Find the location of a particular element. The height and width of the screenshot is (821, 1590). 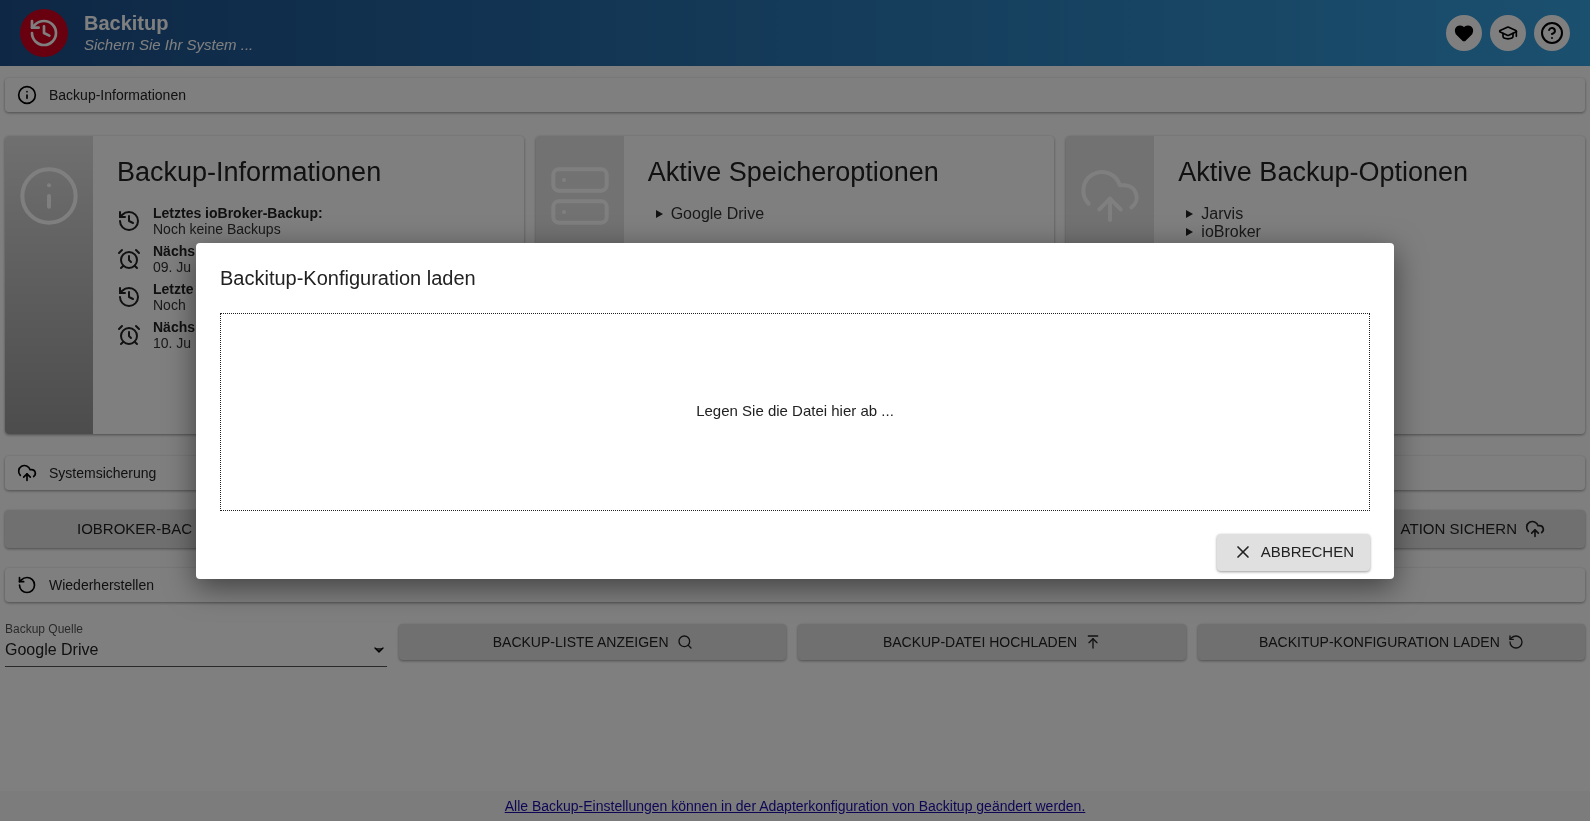

entry-label: Letzte is located at coordinates (173, 288).